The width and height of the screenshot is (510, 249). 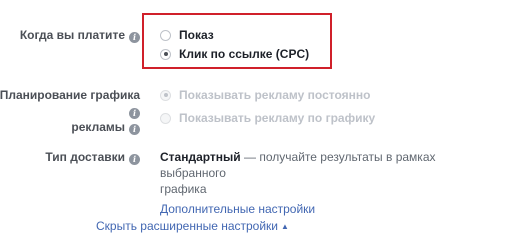 I want to click on radio-option-scheduled: Показывать рекламу по графику, so click(x=267, y=118).